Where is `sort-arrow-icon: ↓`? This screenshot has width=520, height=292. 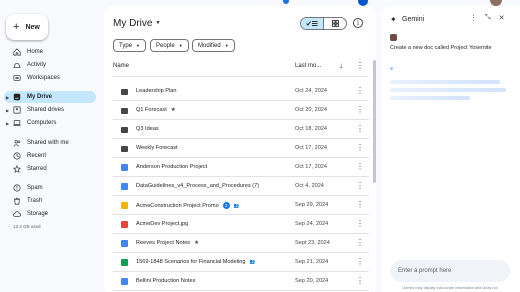 sort-arrow-icon: ↓ is located at coordinates (341, 65).